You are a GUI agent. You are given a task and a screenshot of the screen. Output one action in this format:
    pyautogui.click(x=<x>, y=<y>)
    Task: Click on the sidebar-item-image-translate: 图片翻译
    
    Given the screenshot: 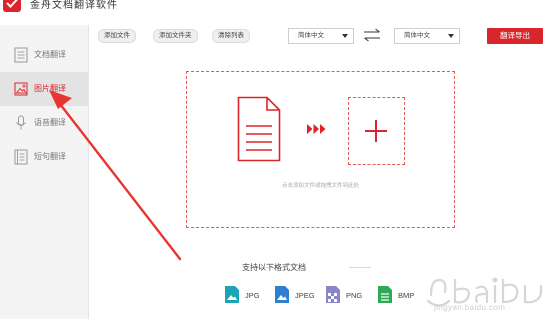 What is the action you would take?
    pyautogui.click(x=44, y=89)
    